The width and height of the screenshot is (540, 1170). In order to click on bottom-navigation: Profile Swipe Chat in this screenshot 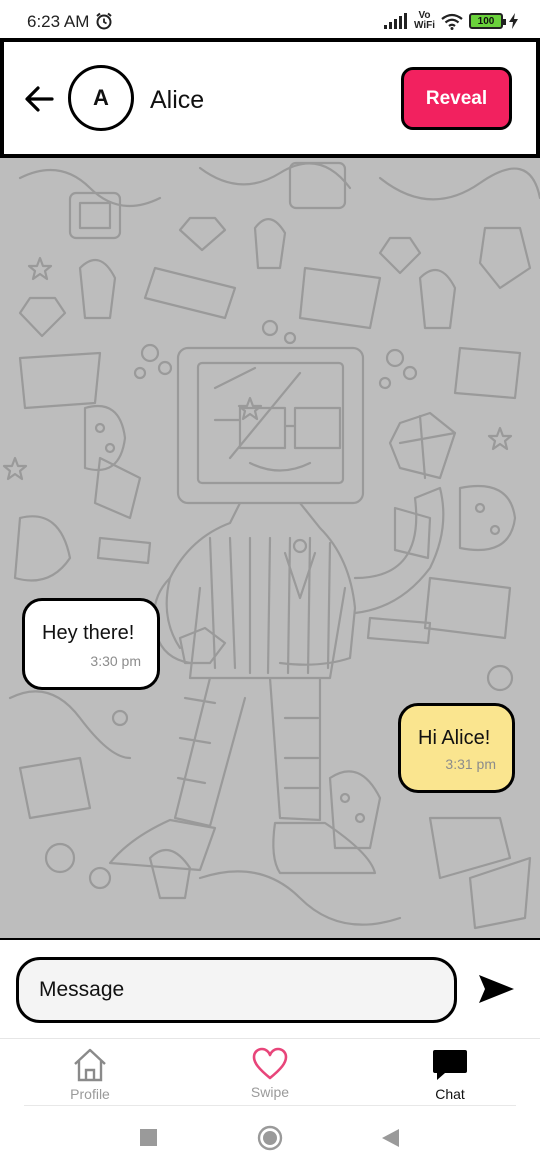, I will do `click(270, 1073)`.